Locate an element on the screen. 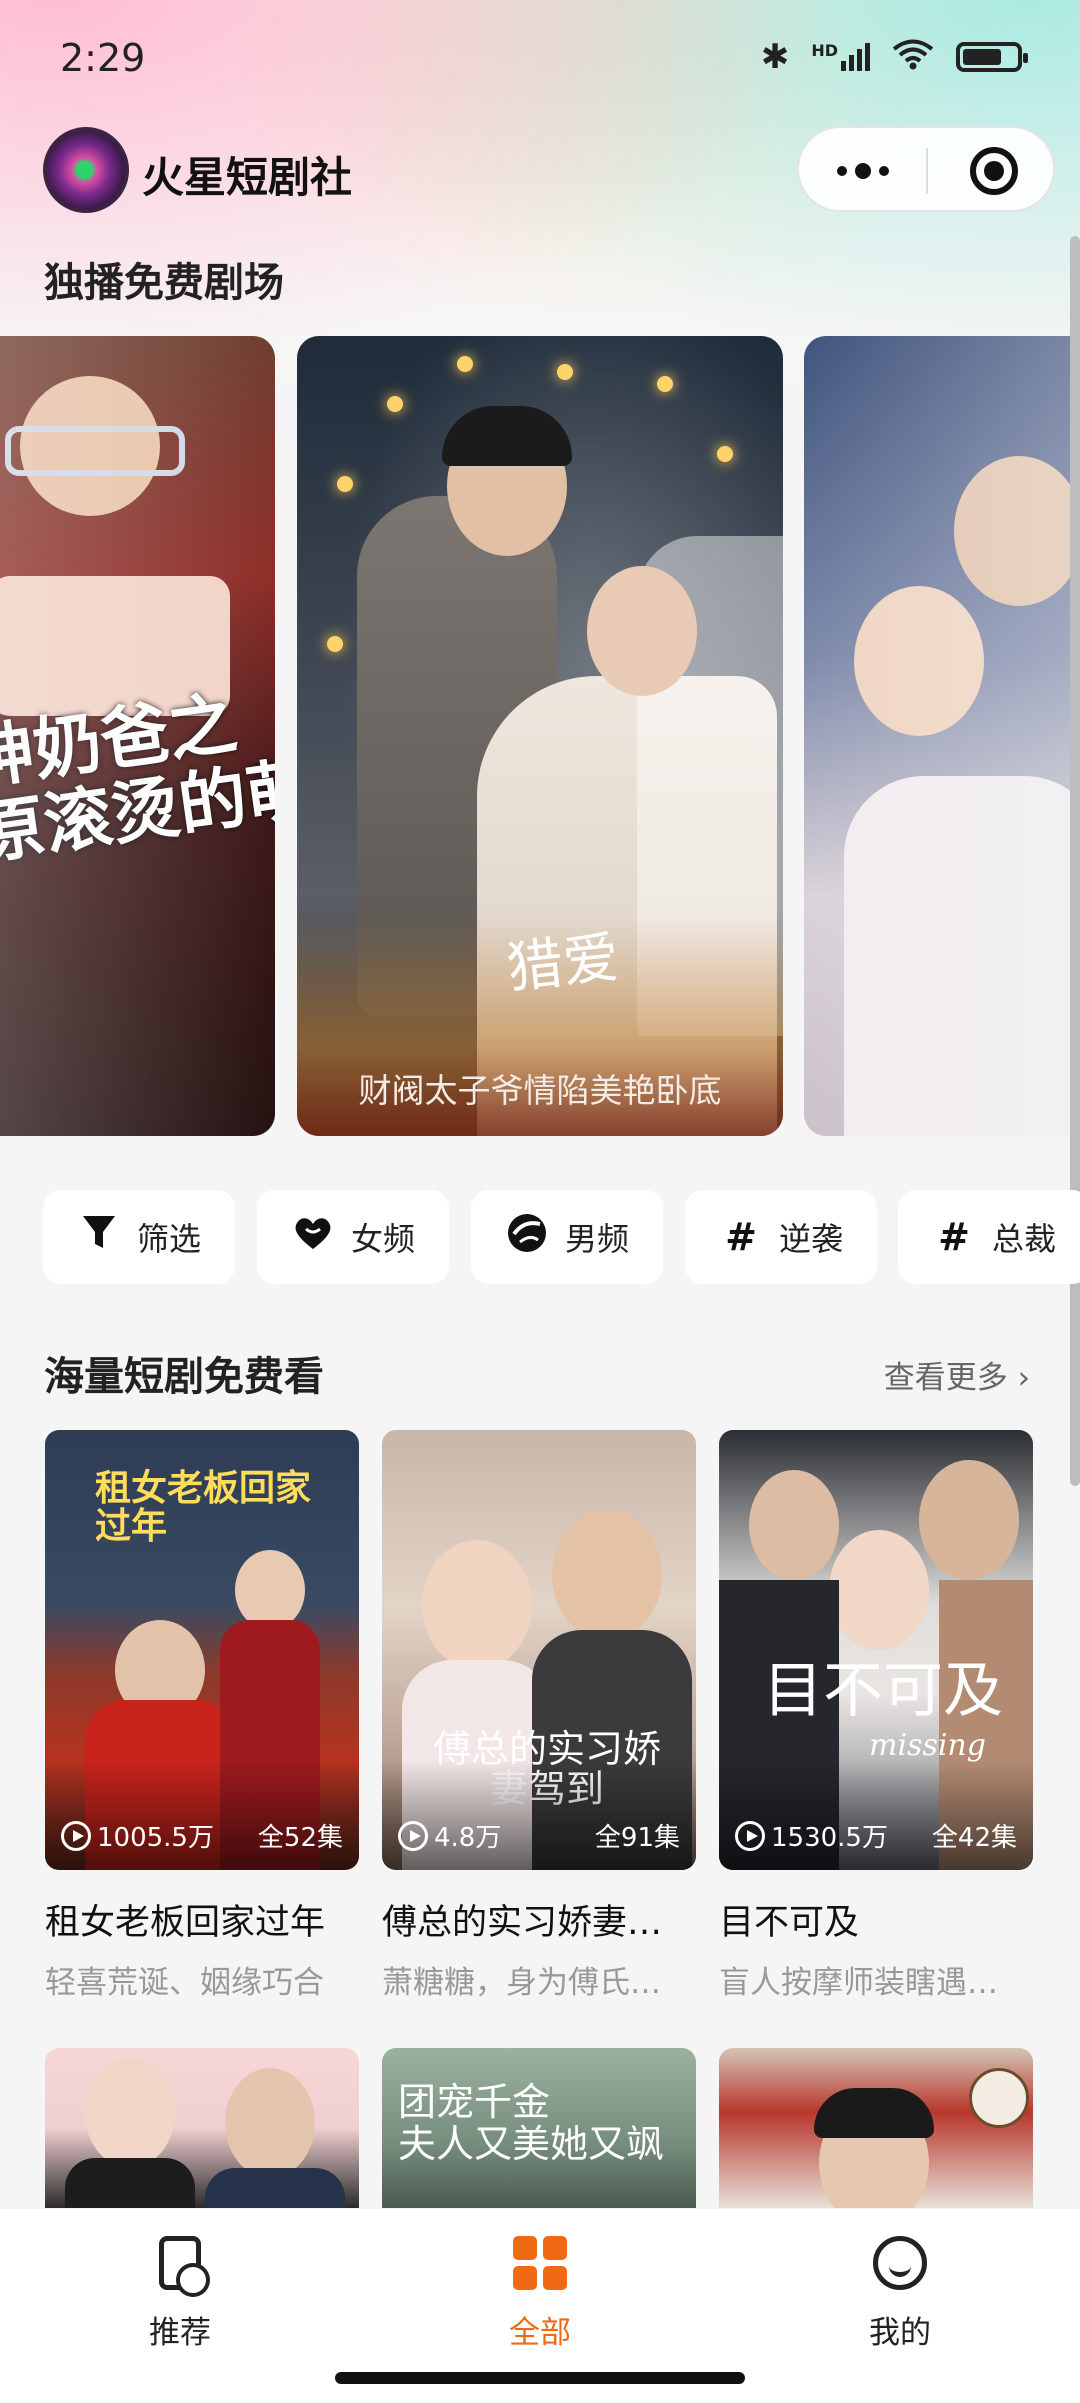 This screenshot has height=2403, width=1080. drama-title: 目不可及 is located at coordinates (876, 1919).